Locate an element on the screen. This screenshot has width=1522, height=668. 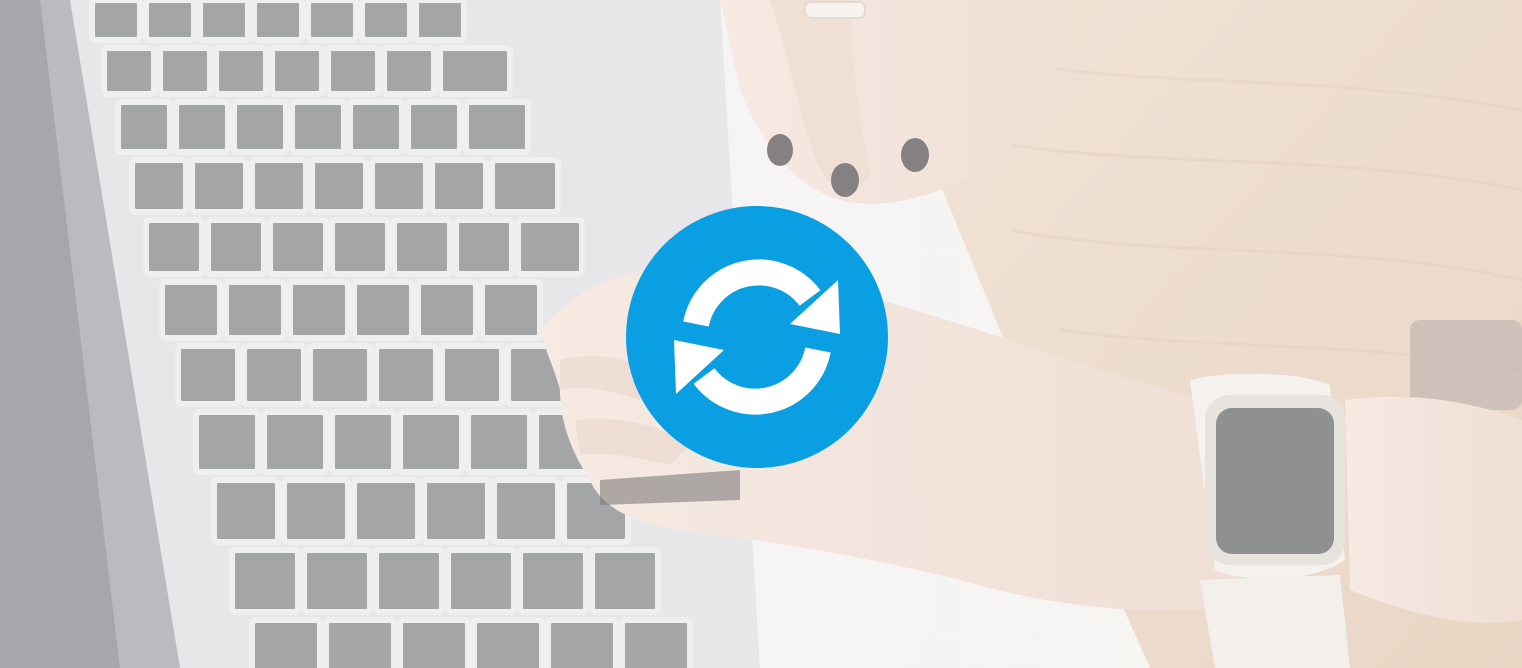
sync-button is located at coordinates (757, 337).